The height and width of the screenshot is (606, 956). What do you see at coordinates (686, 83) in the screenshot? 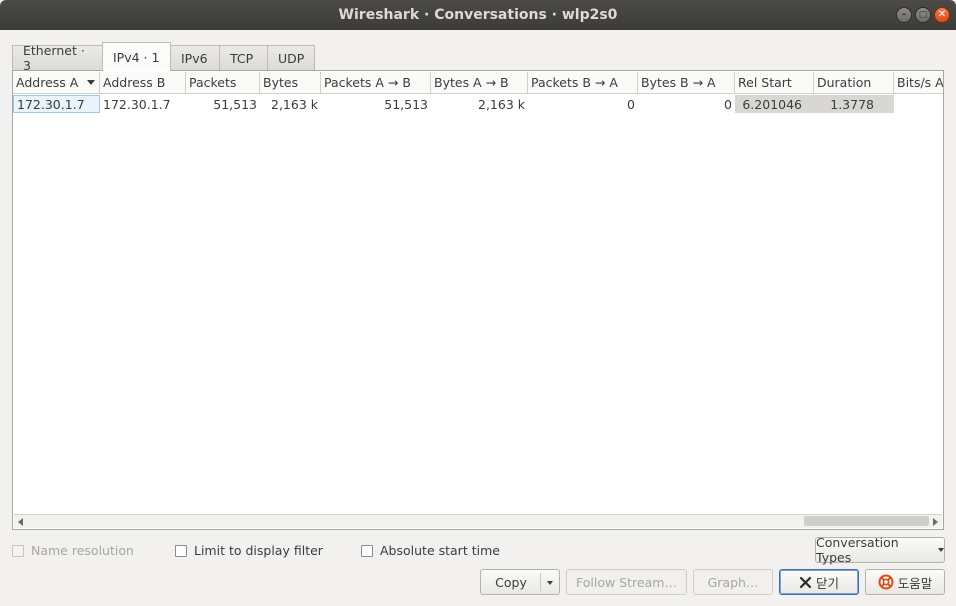
I see `column-bytes-b-a: Bytes B → A` at bounding box center [686, 83].